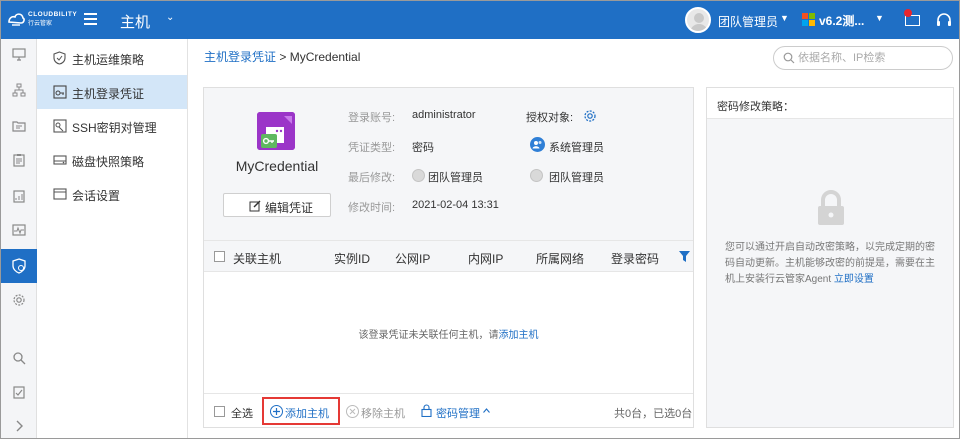  I want to click on column-header: 所属网络, so click(560, 258).